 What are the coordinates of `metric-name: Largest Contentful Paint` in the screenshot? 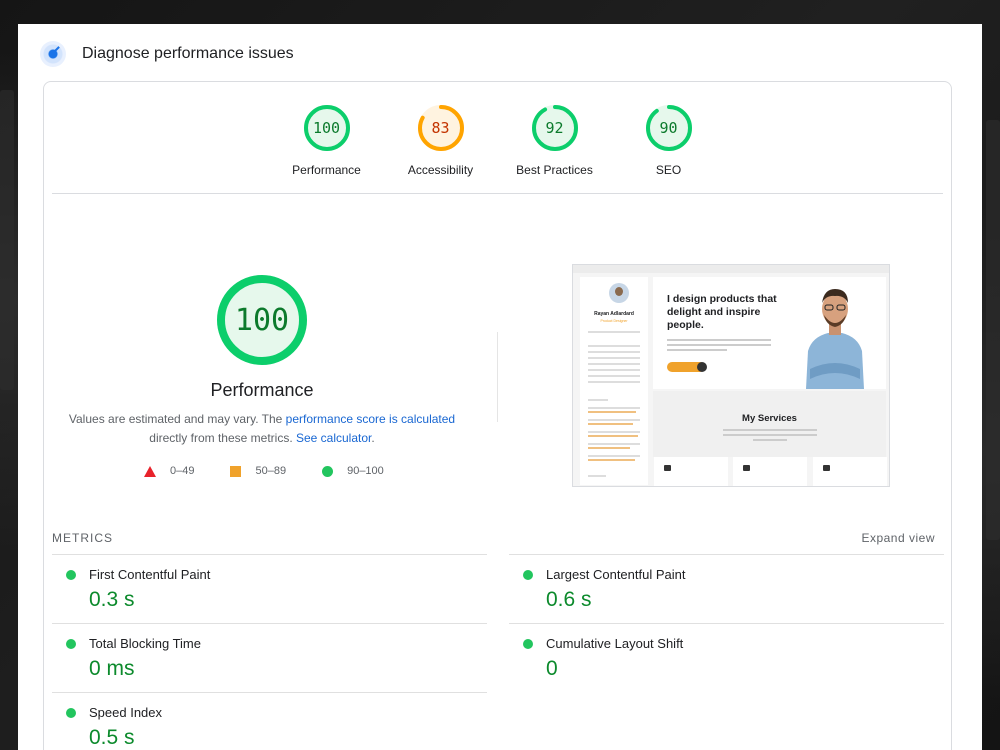 It's located at (616, 574).